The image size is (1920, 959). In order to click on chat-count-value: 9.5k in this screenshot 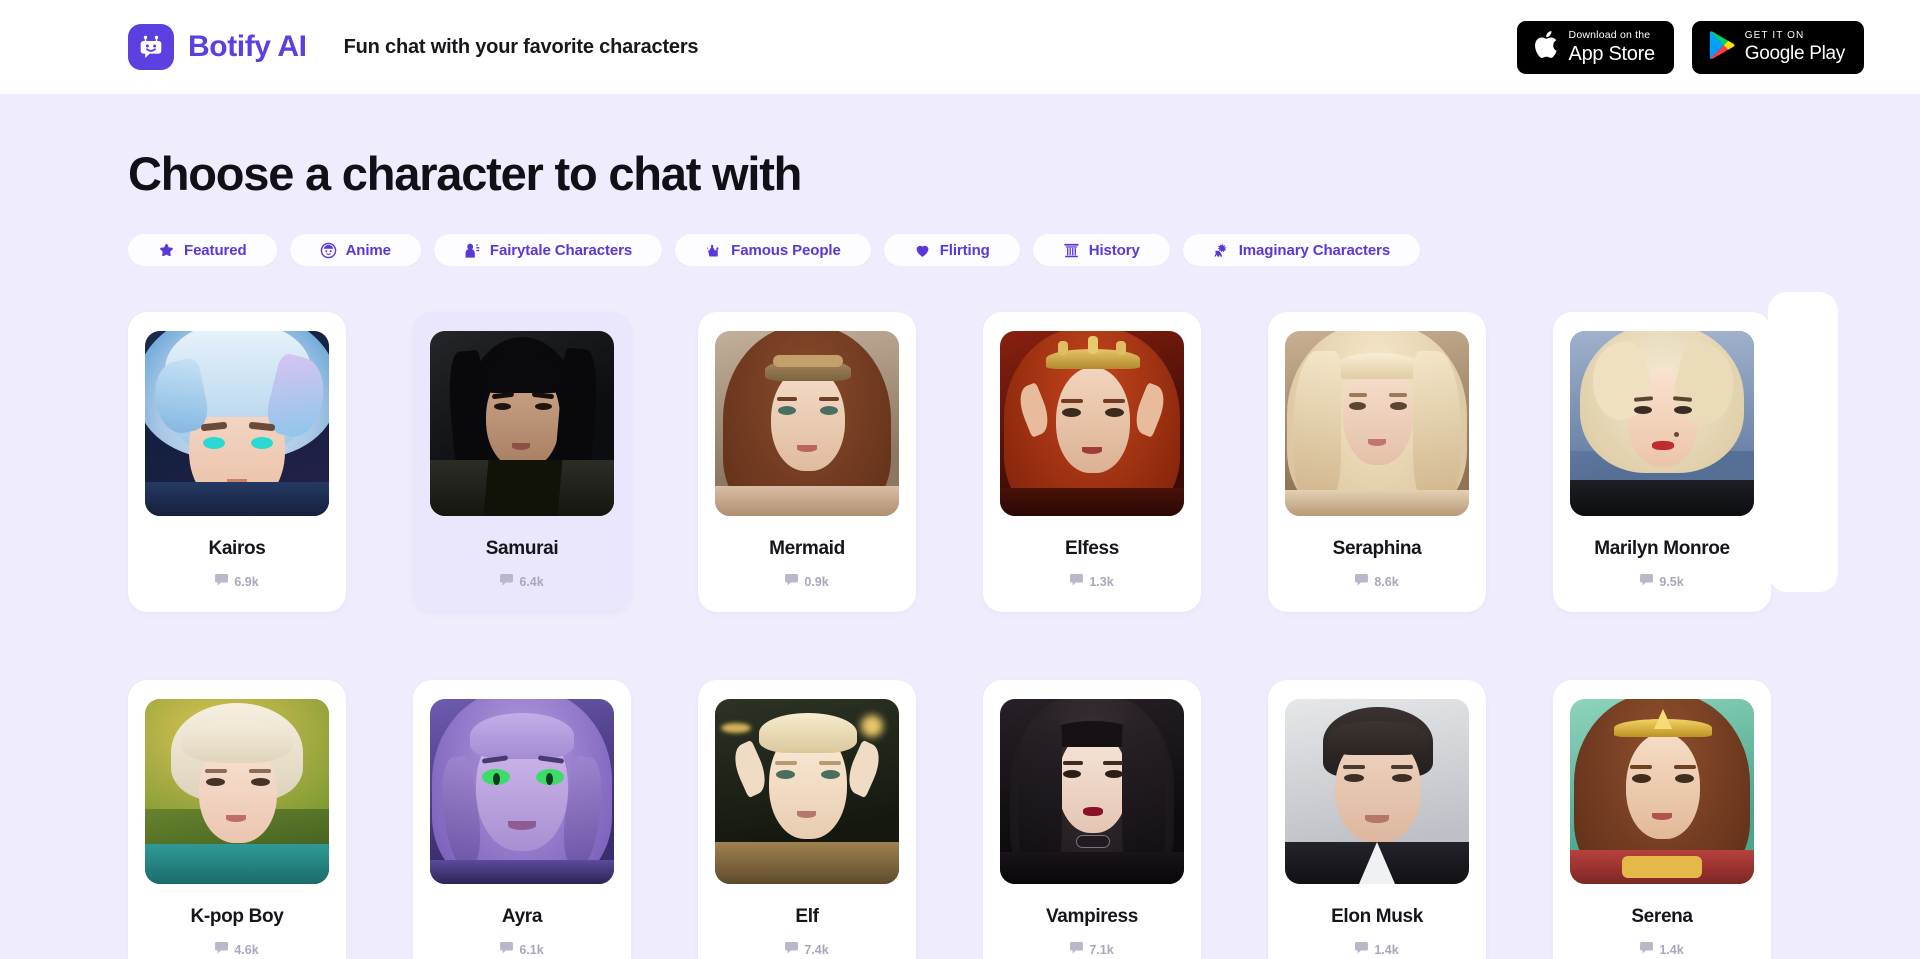, I will do `click(1671, 581)`.